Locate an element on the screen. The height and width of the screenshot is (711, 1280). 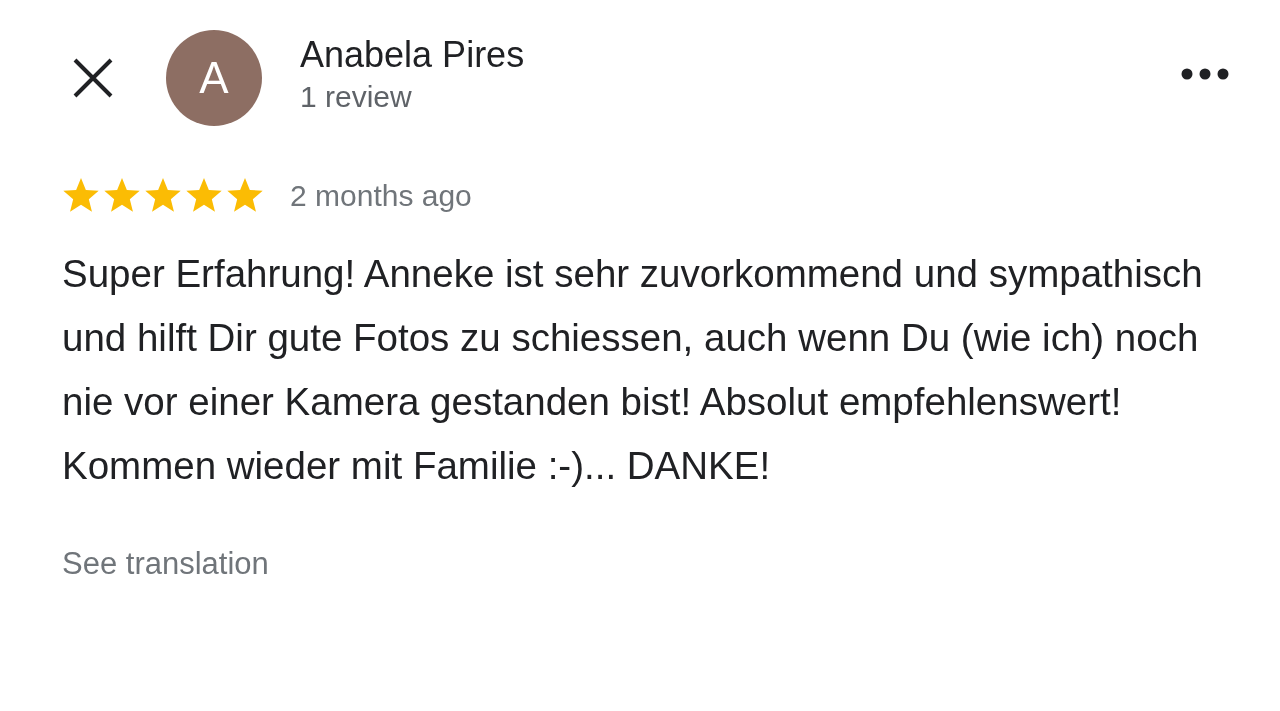
close-icon is located at coordinates (93, 78).